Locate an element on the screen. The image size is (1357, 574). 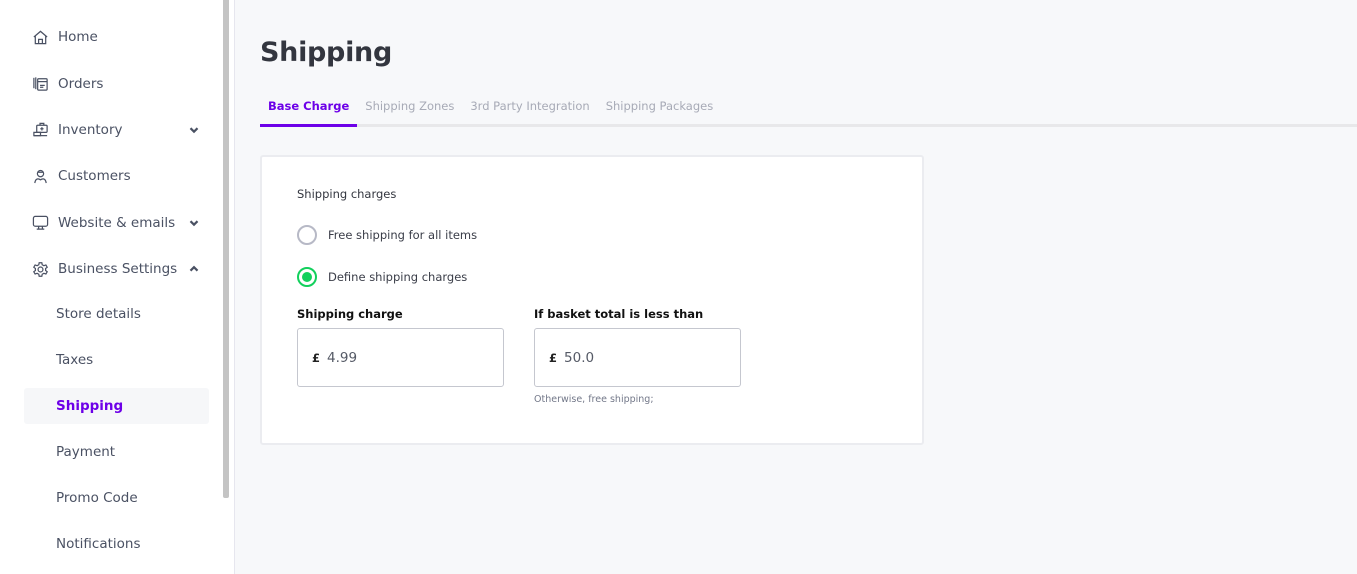
define-charges-option: Define shipping charges is located at coordinates (592, 277).